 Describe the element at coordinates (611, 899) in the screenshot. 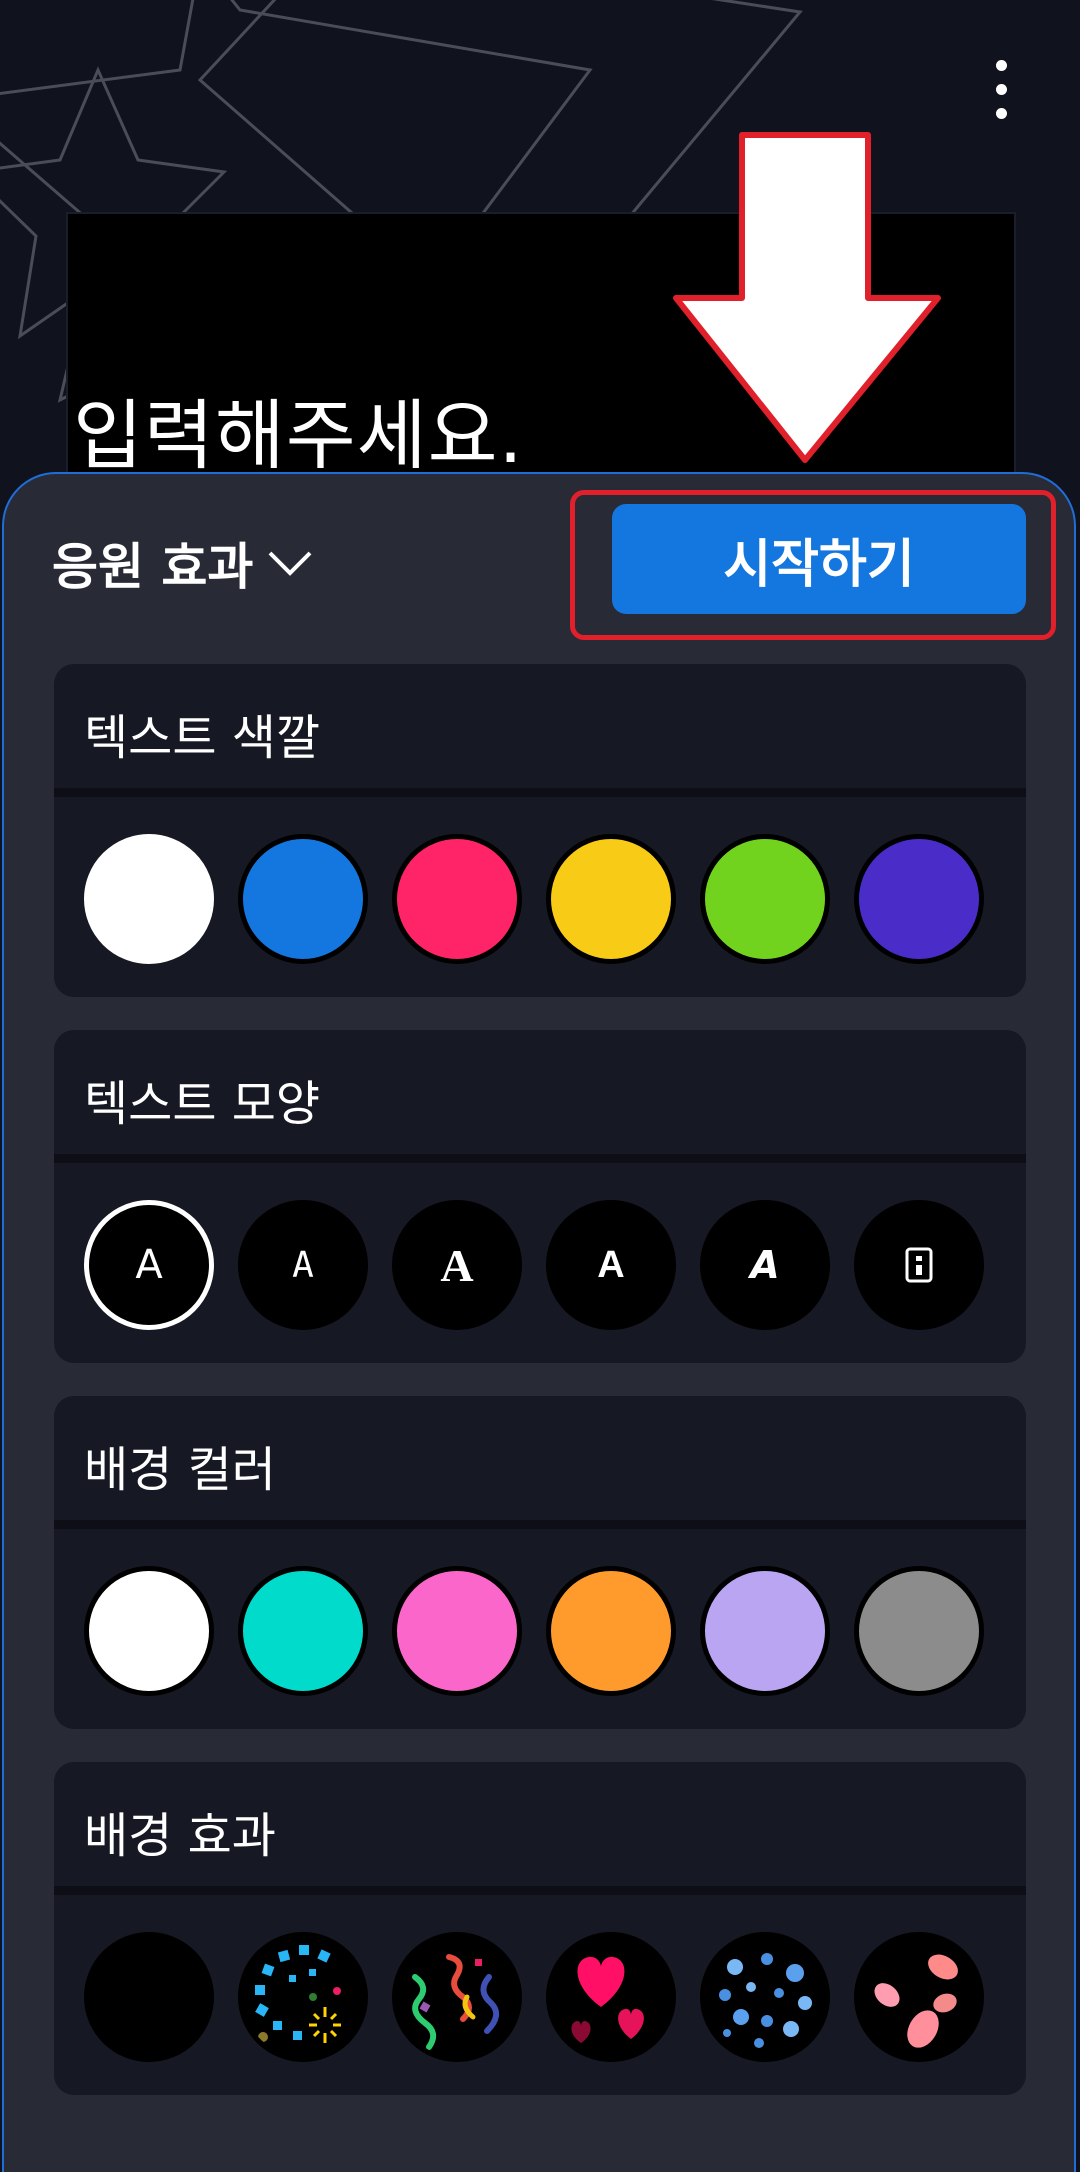

I see `text-color-swatch-yellow` at that location.